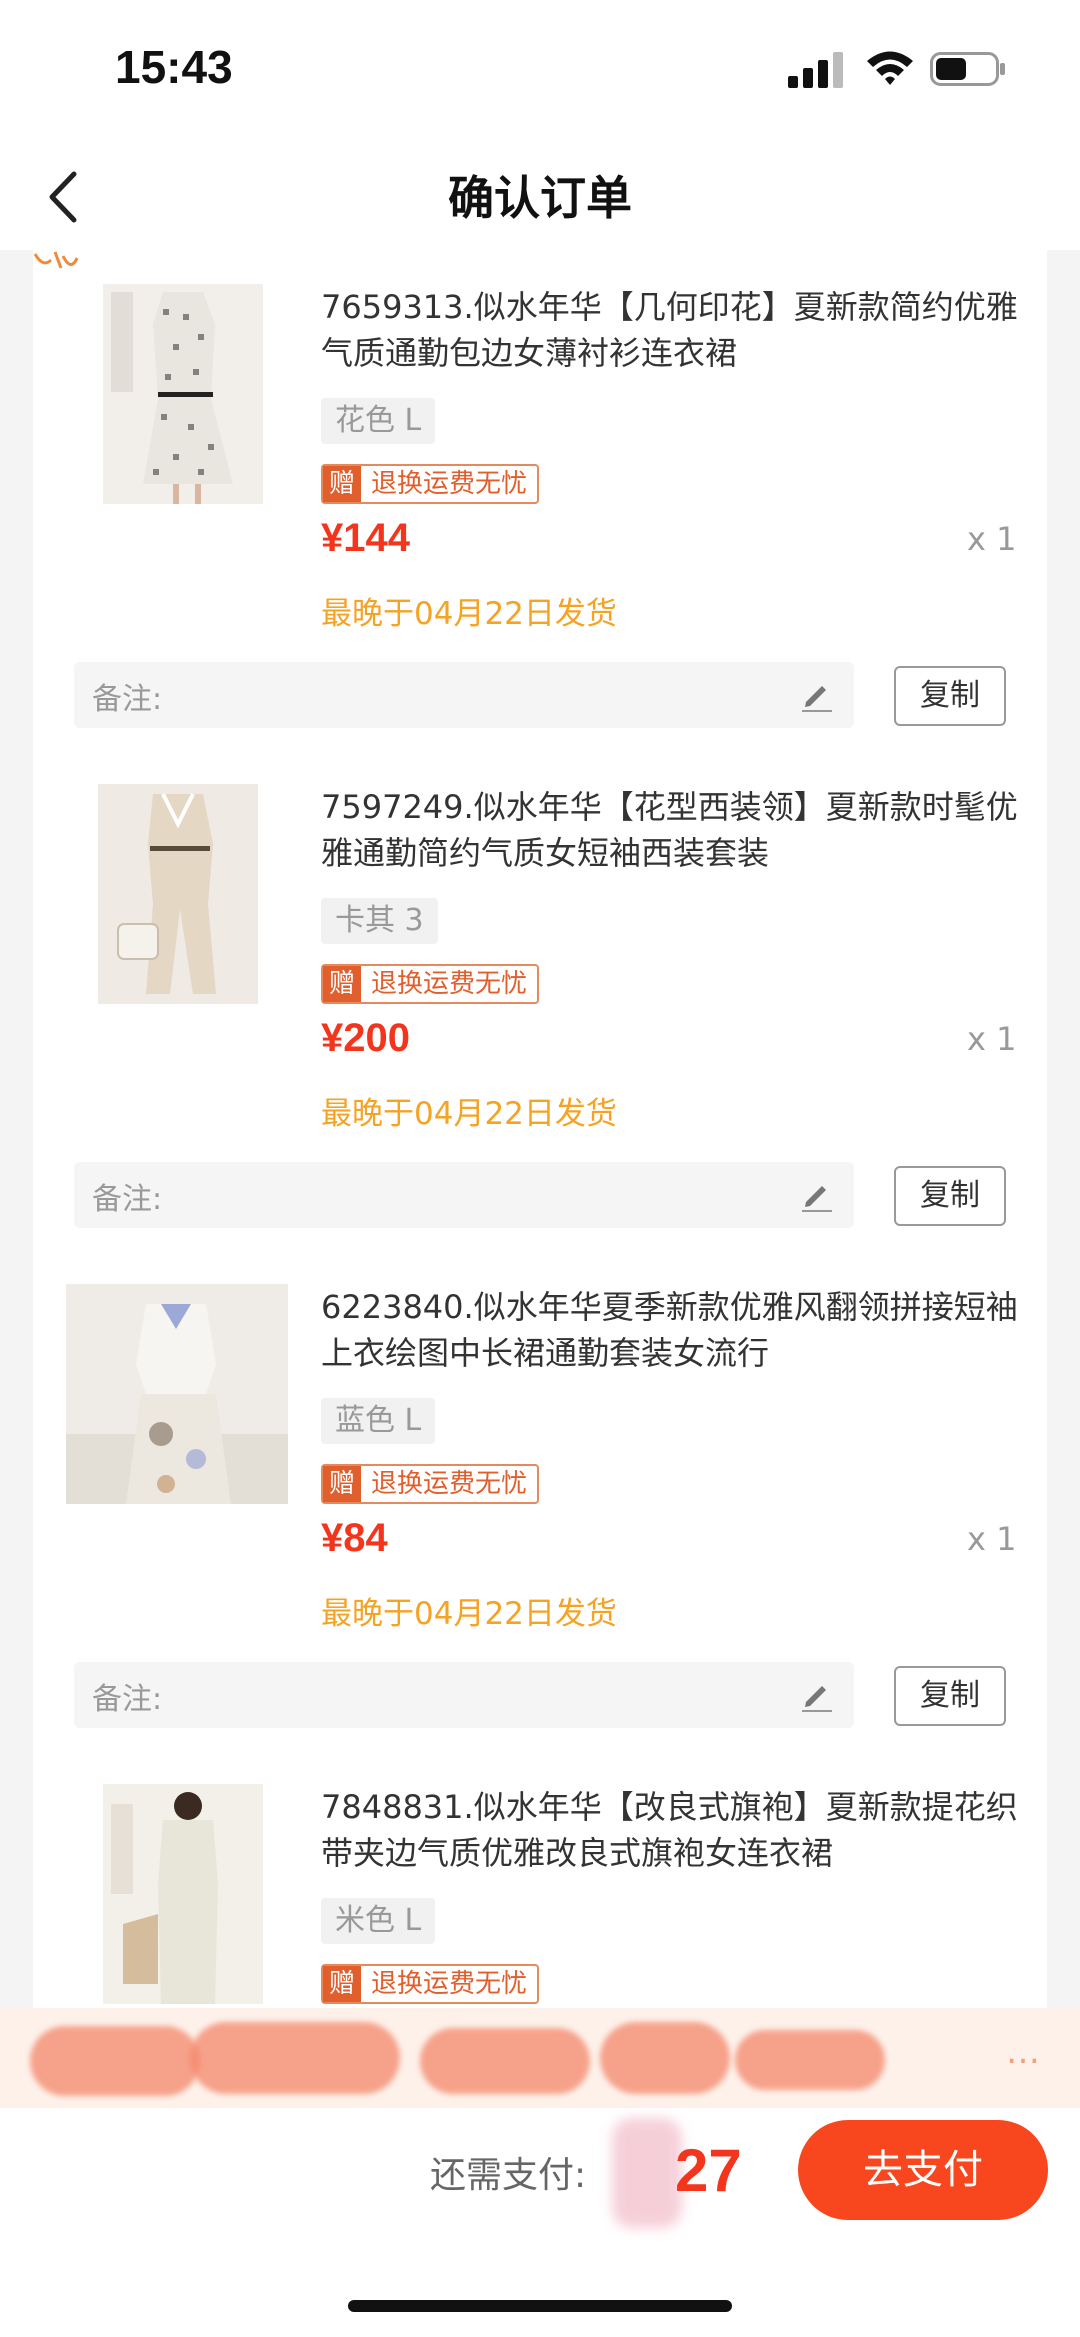 Image resolution: width=1080 pixels, height=2337 pixels. What do you see at coordinates (378, 1921) in the screenshot?
I see `product-spec: 米色 L` at bounding box center [378, 1921].